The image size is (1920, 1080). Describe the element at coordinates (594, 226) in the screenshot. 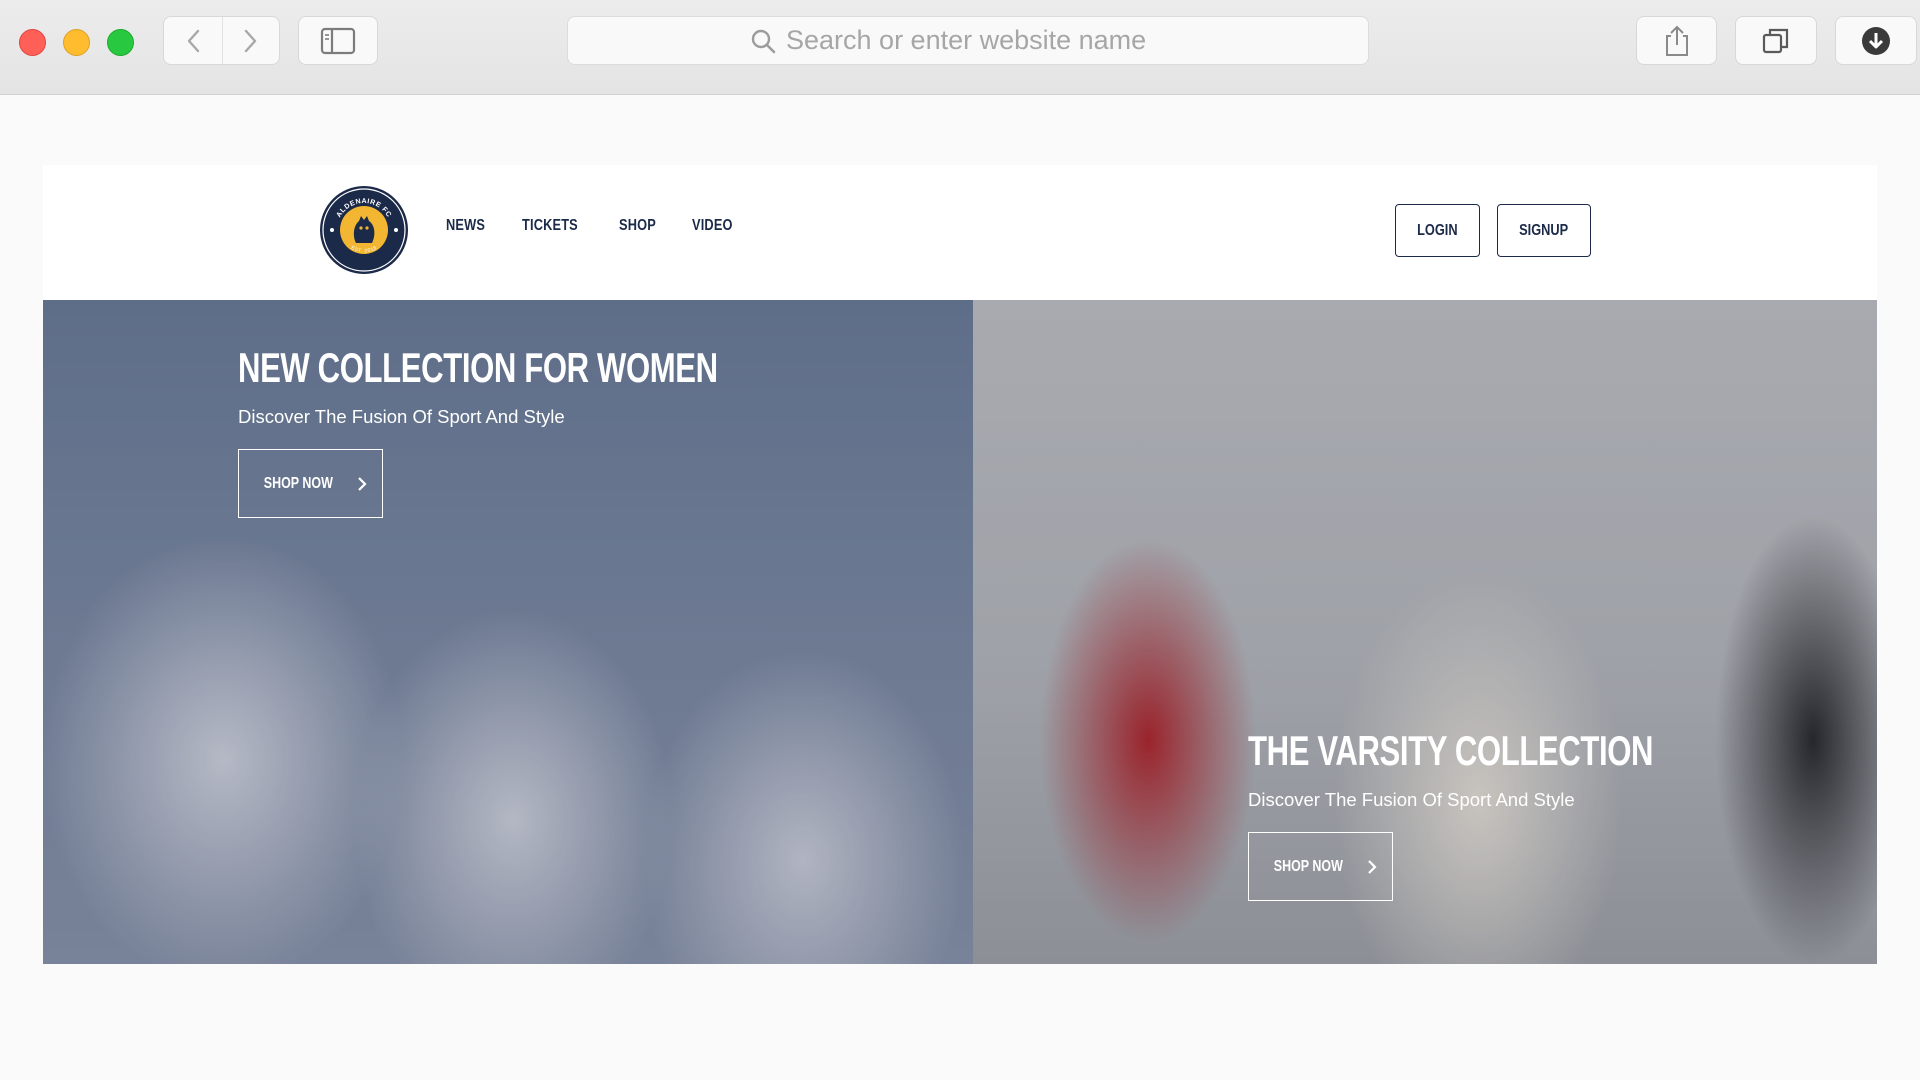

I see `main-nav: NEWS TICKETS SHOP VIDEO` at that location.